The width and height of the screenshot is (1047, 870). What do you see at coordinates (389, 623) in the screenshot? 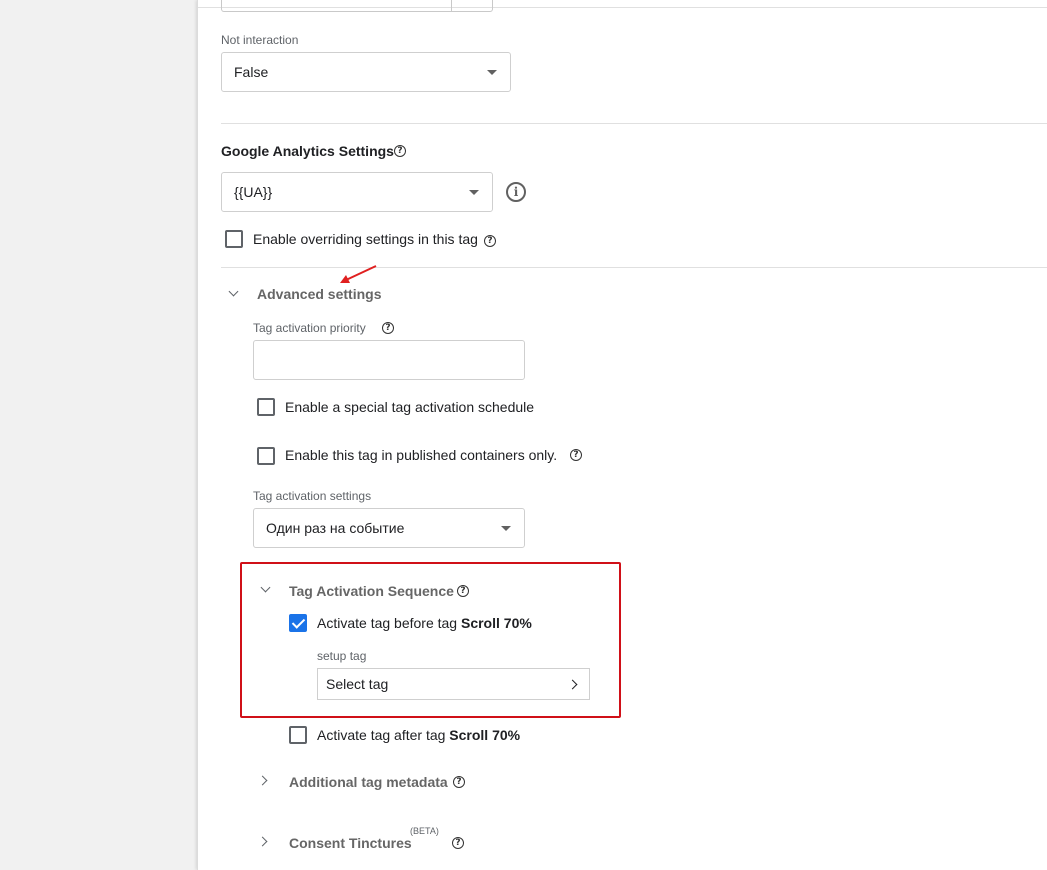
I see `activate-before-prefix: Activate tag before tag` at bounding box center [389, 623].